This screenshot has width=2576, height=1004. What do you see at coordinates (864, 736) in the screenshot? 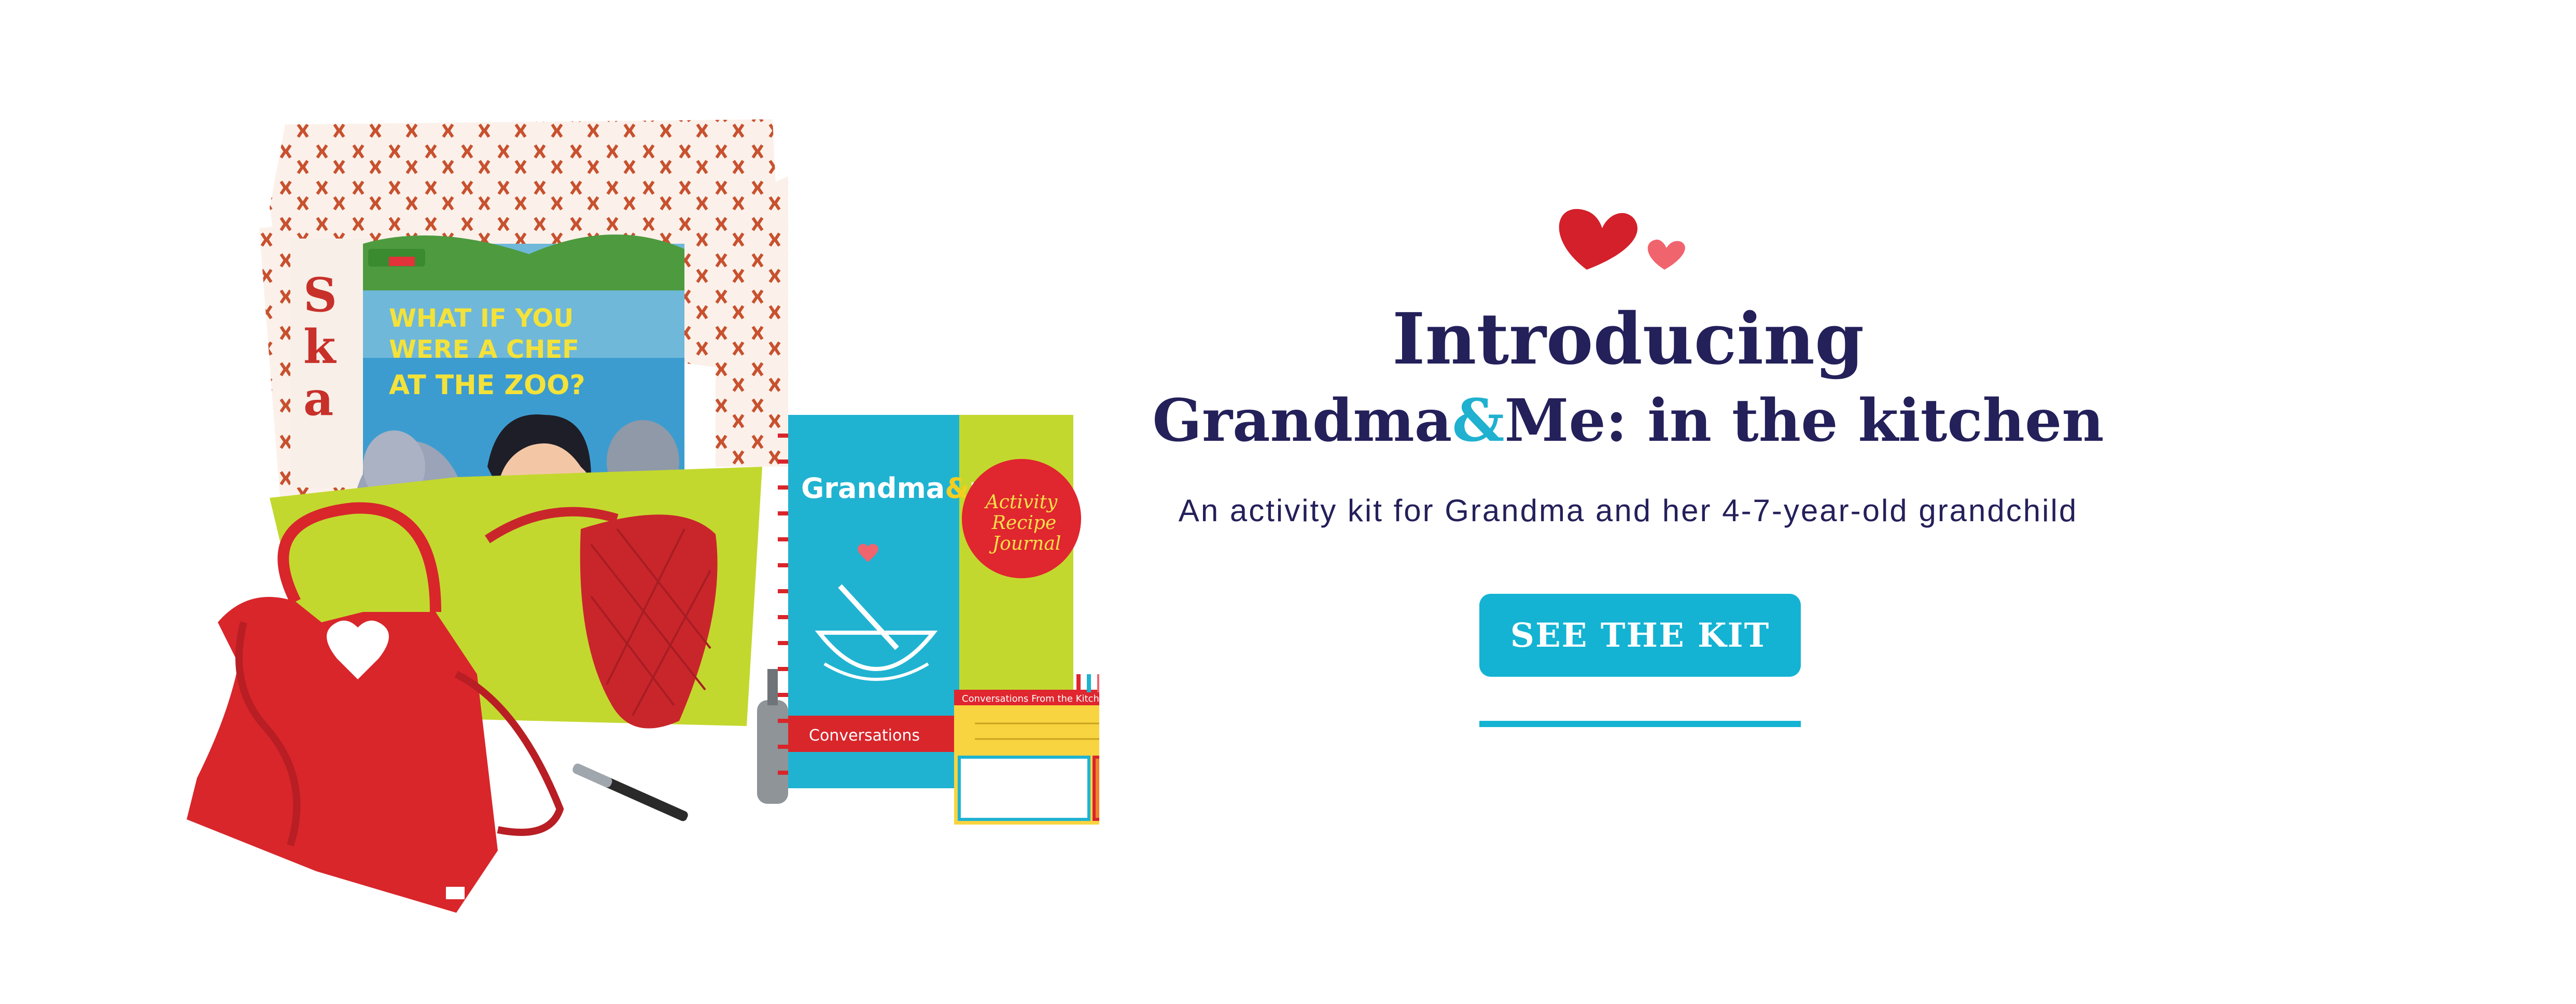
I see `journal-footer: Conversations` at bounding box center [864, 736].